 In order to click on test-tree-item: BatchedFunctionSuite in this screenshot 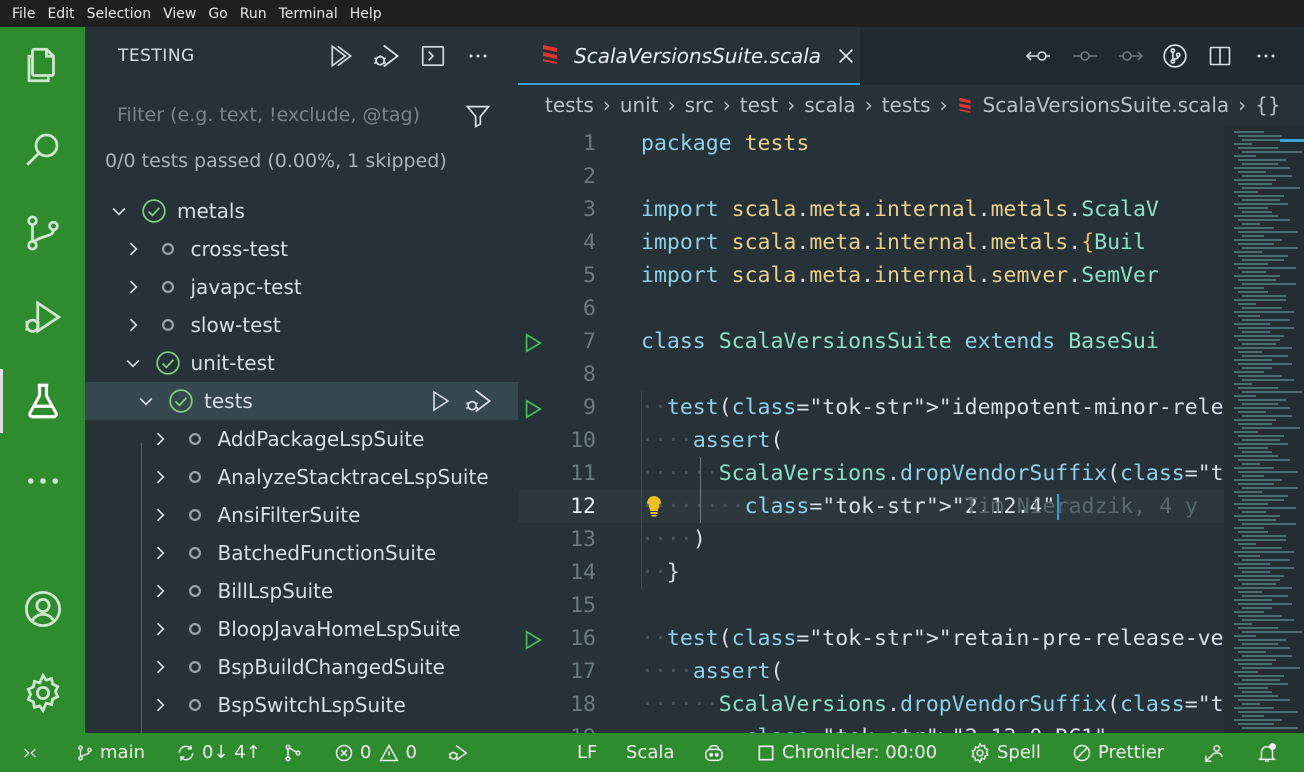, I will do `click(301, 553)`.